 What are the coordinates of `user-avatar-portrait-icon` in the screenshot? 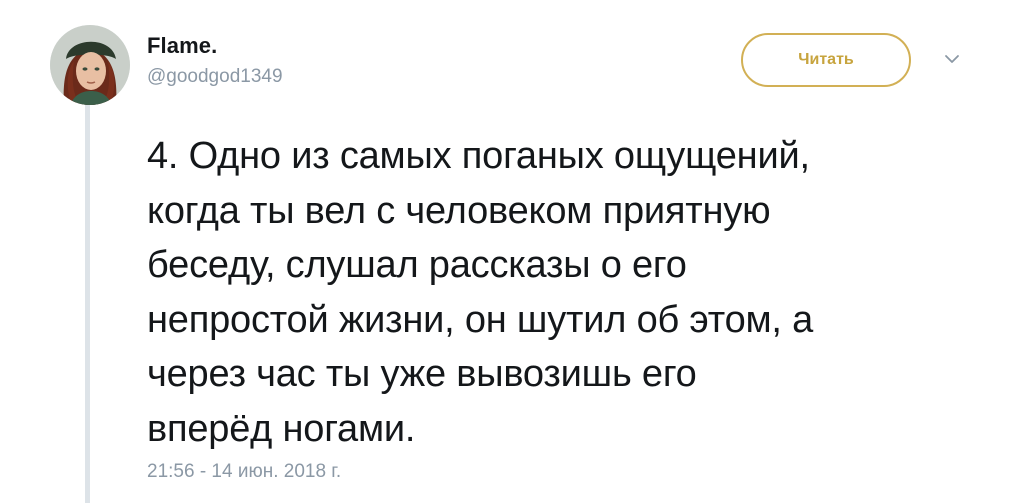 It's located at (90, 65).